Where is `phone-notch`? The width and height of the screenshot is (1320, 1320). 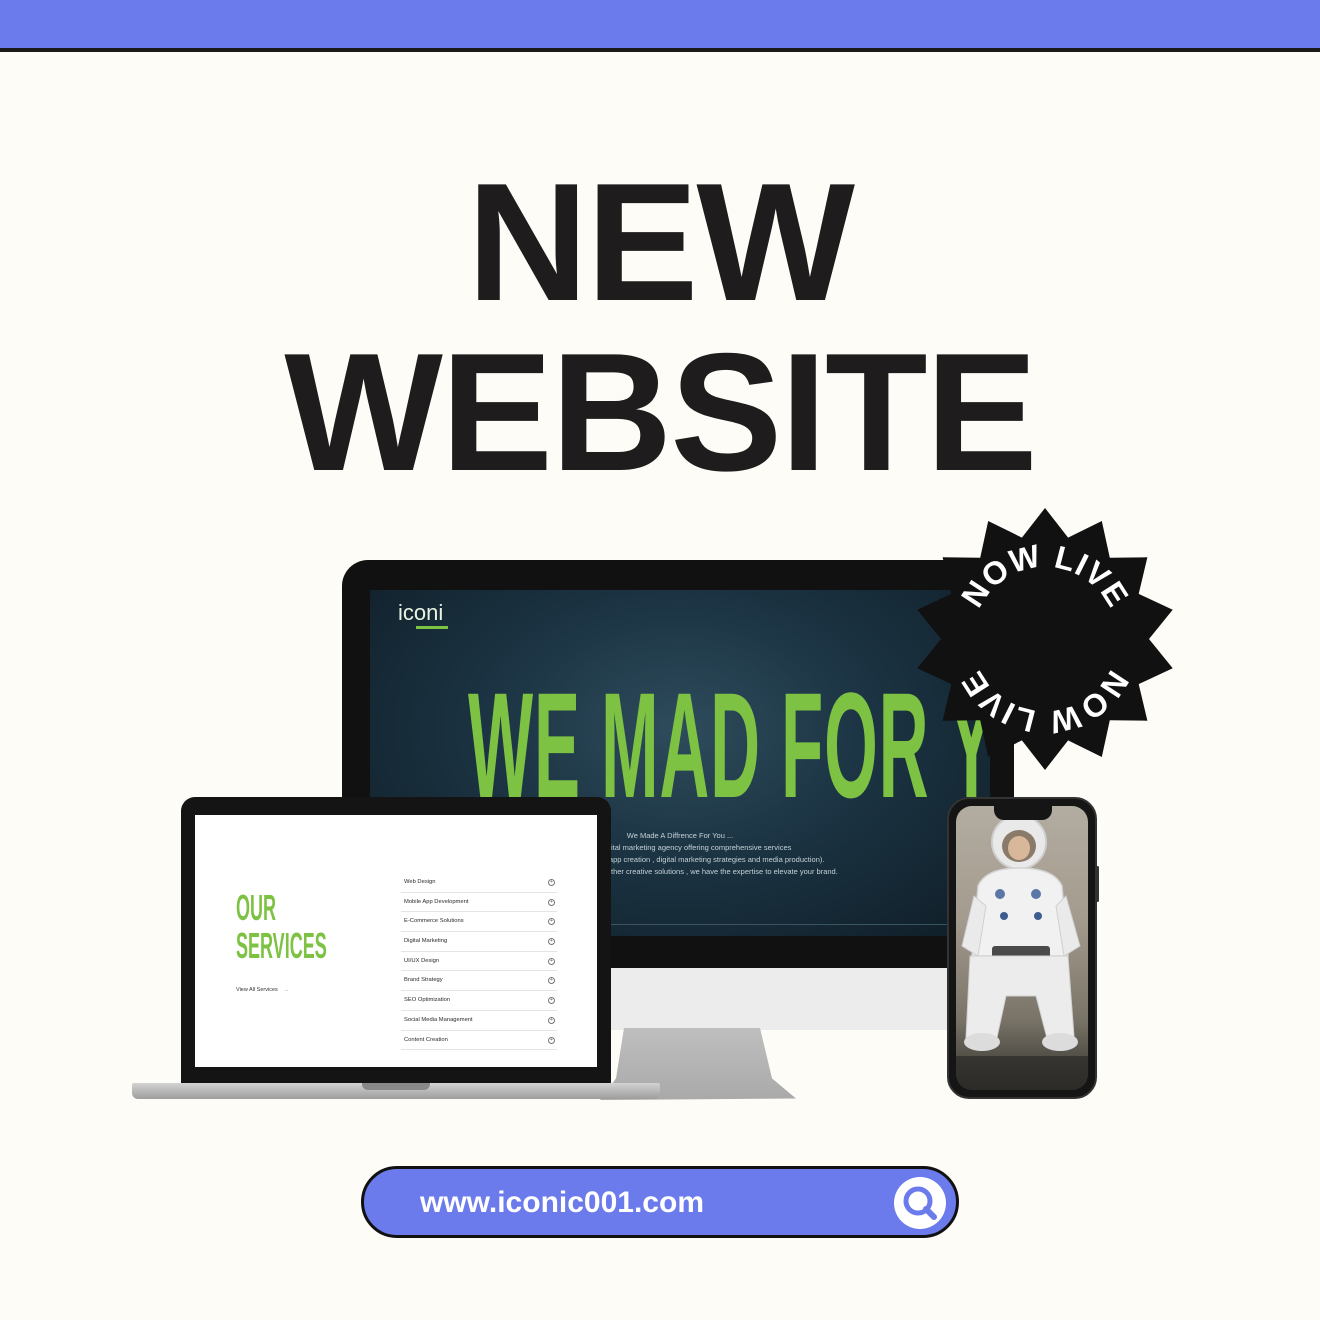 phone-notch is located at coordinates (1023, 813).